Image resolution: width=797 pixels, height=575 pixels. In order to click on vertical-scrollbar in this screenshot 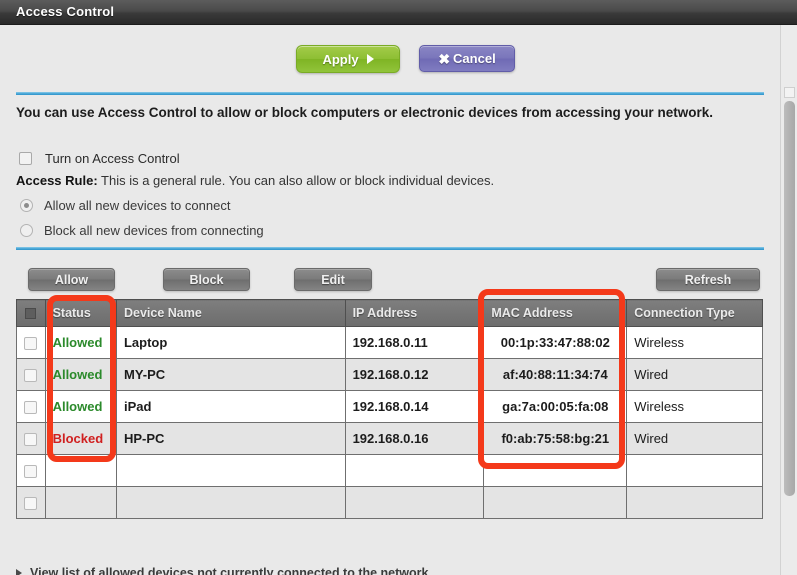, I will do `click(788, 300)`.